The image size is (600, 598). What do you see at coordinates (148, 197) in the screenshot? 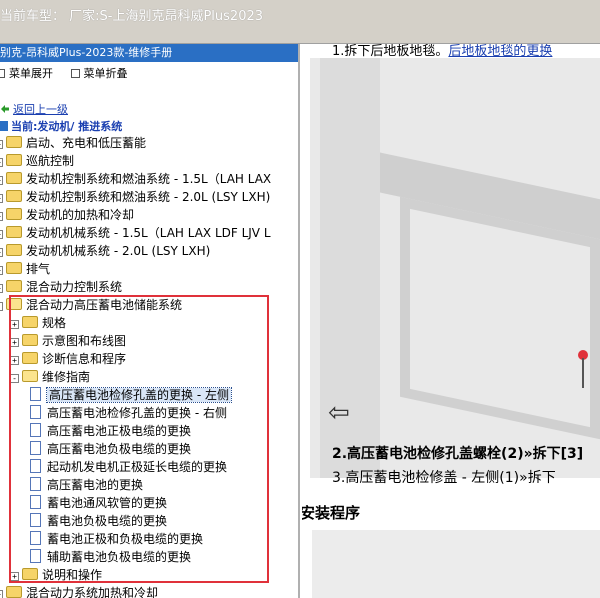
I see `tree-item-label: 发动机控制系统和燃油系统 - 2.0L (LSY LXH)` at bounding box center [148, 197].